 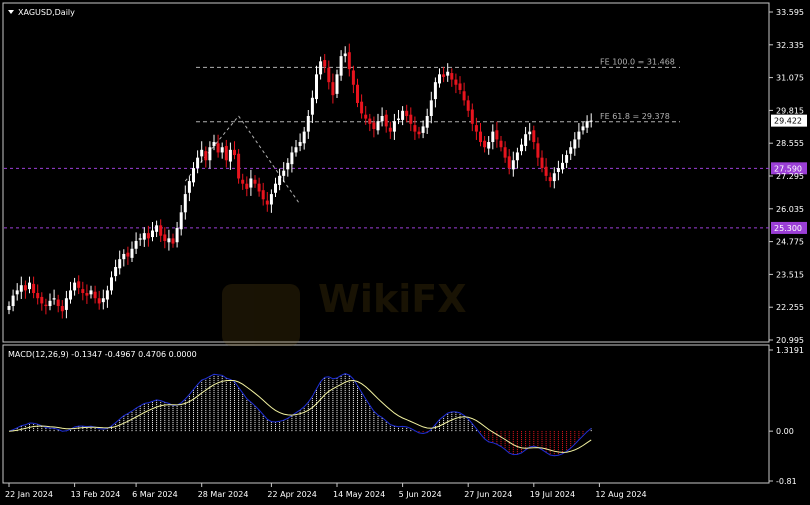 What do you see at coordinates (359, 494) in the screenshot?
I see `time-tick-label: 14 May 2024` at bounding box center [359, 494].